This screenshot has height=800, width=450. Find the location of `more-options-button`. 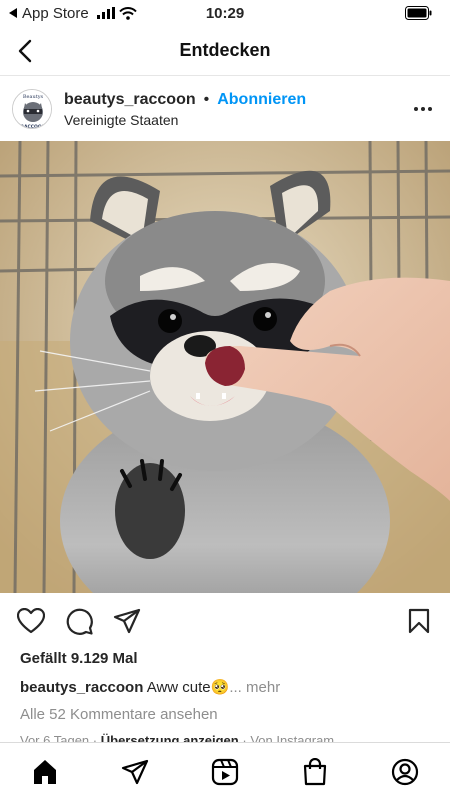

more-options-button is located at coordinates (423, 109).